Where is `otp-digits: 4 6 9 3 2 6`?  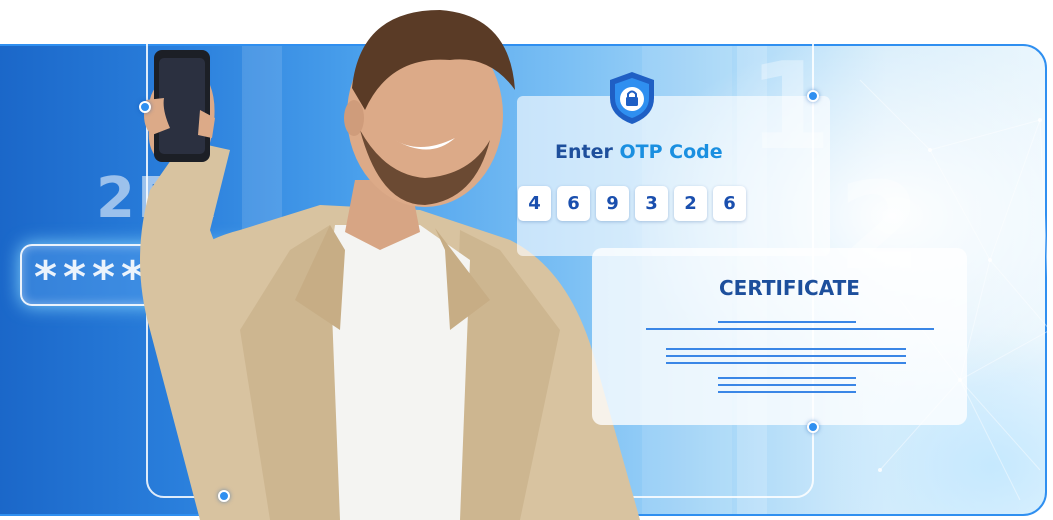
otp-digits: 4 6 9 3 2 6 is located at coordinates (632, 203).